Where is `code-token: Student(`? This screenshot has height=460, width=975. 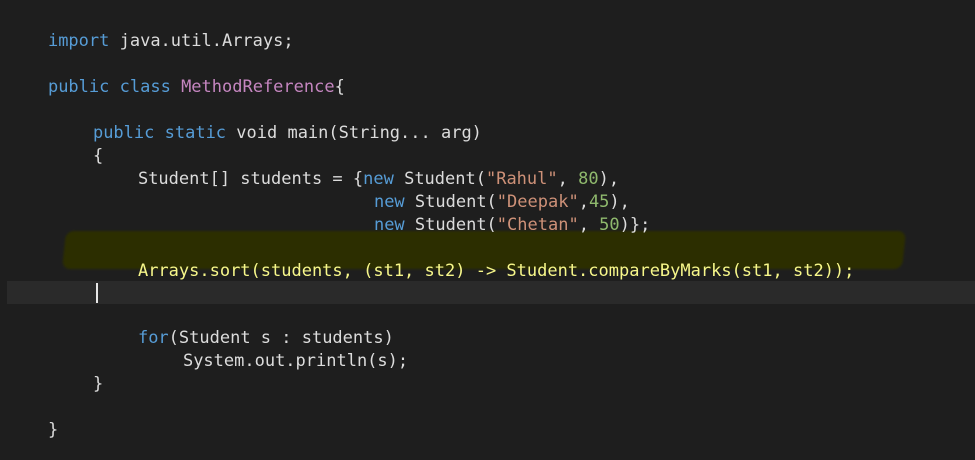
code-token: Student( is located at coordinates (450, 225).